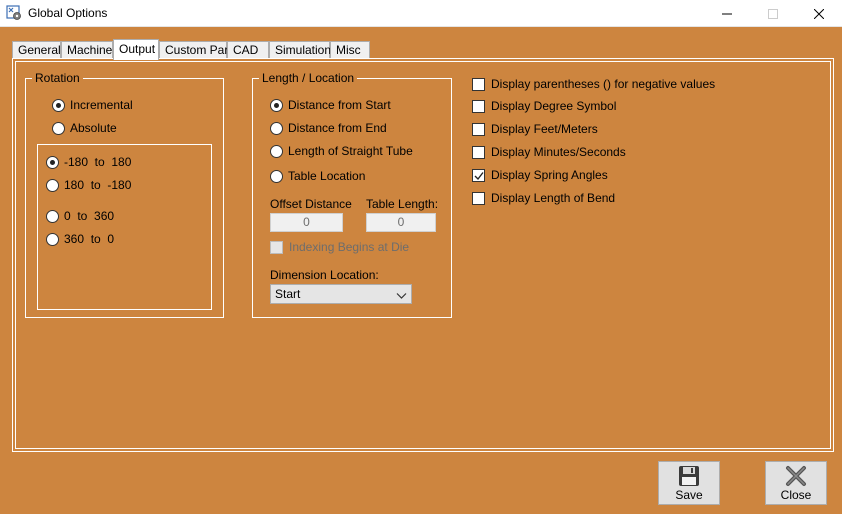 This screenshot has height=514, width=842. Describe the element at coordinates (195, 50) in the screenshot. I see `tab-custom-part: Custom Part` at that location.